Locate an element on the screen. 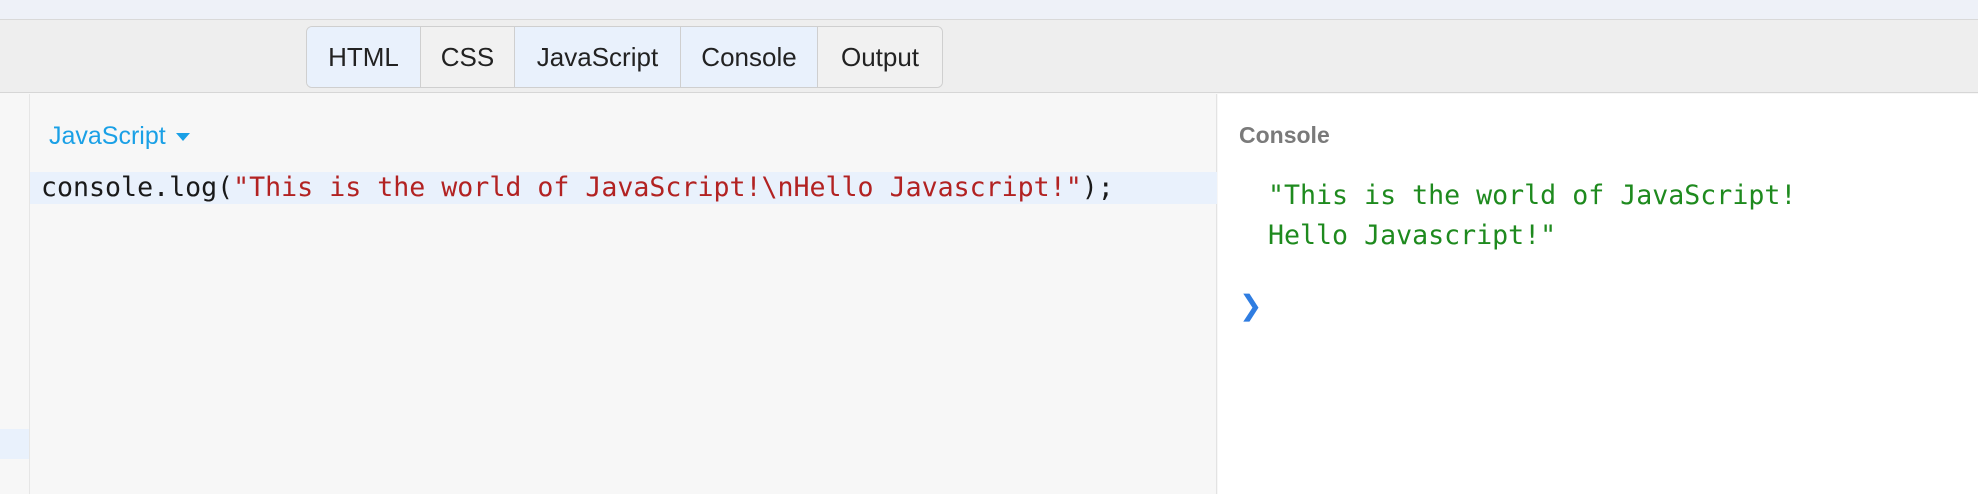 Image resolution: width=1978 pixels, height=494 pixels. language-selector: JavaScript is located at coordinates (119, 136).